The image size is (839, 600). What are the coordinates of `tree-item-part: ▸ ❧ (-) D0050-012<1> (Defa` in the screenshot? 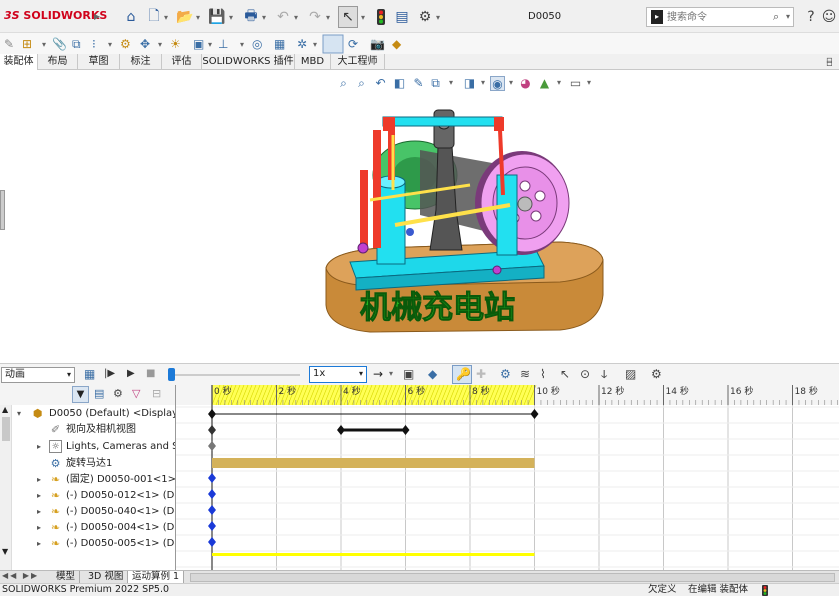 It's located at (87, 496).